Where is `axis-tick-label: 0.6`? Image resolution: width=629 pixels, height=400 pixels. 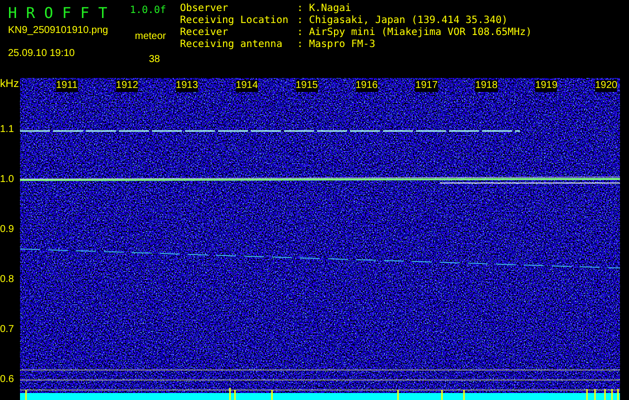 axis-tick-label: 0.6 is located at coordinates (7, 380).